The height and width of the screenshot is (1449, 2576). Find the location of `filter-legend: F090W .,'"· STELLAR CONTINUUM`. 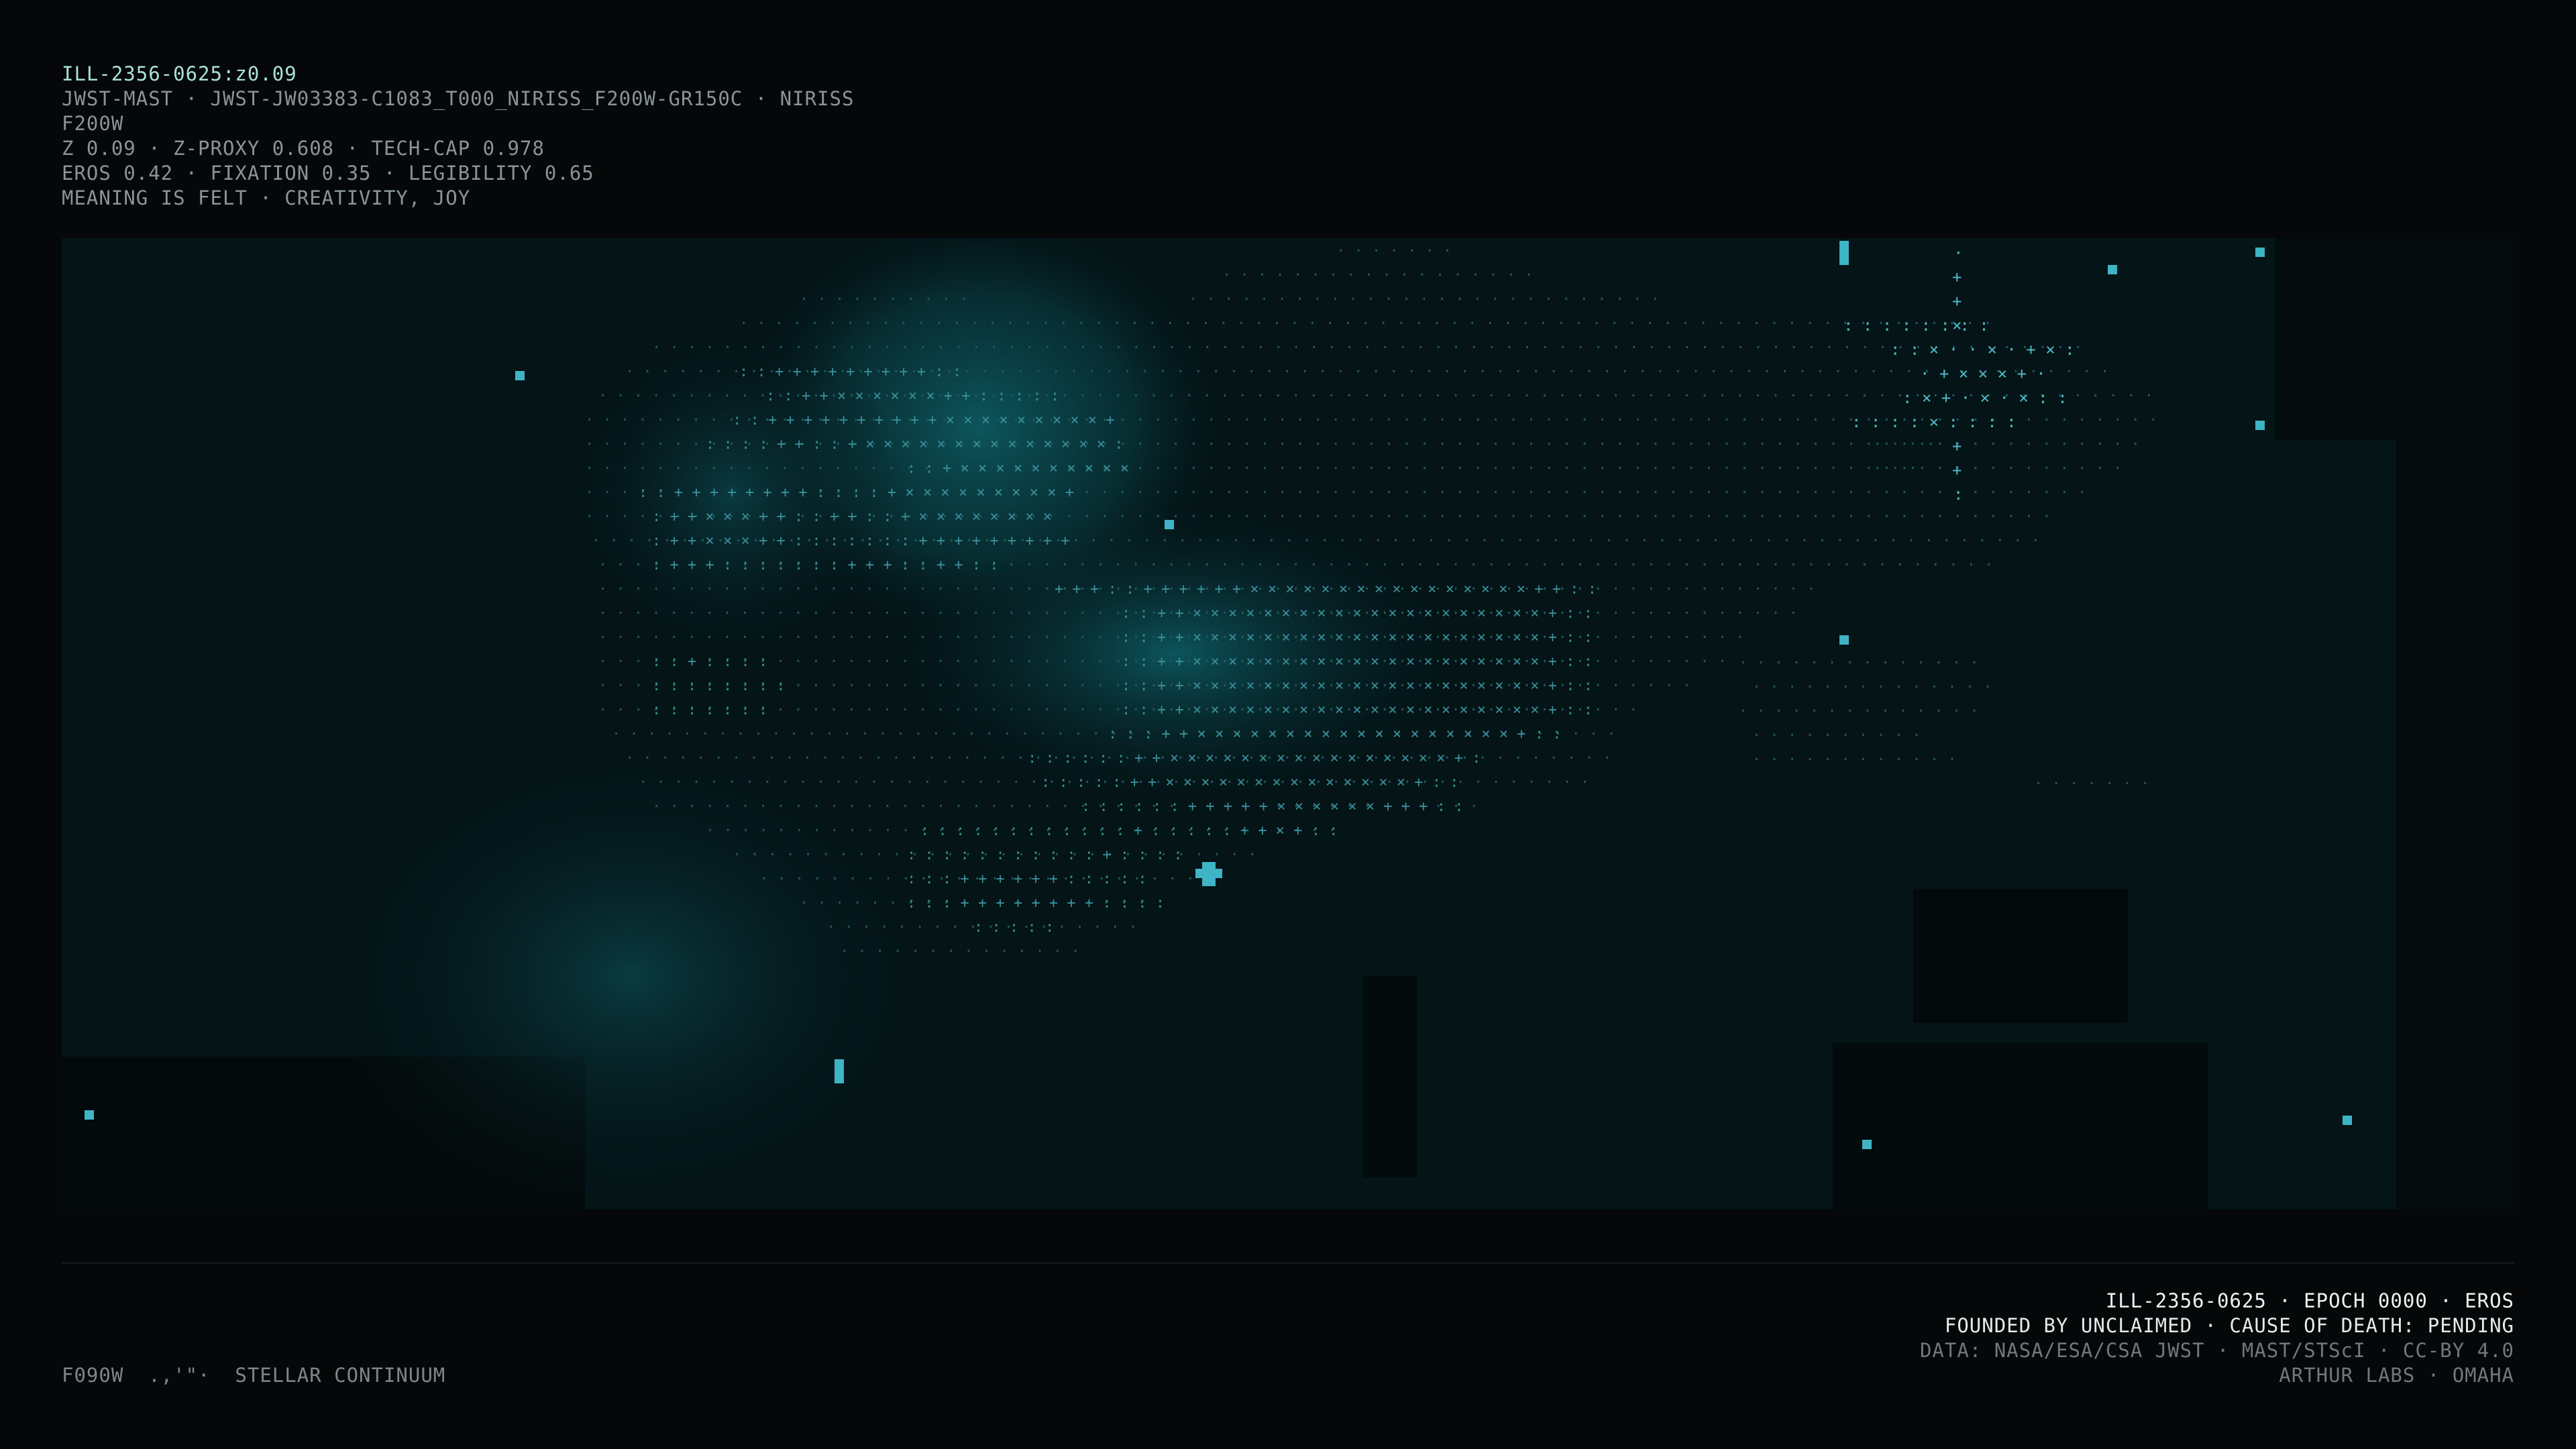

filter-legend: F090W .,'"· STELLAR CONTINUUM is located at coordinates (254, 1375).